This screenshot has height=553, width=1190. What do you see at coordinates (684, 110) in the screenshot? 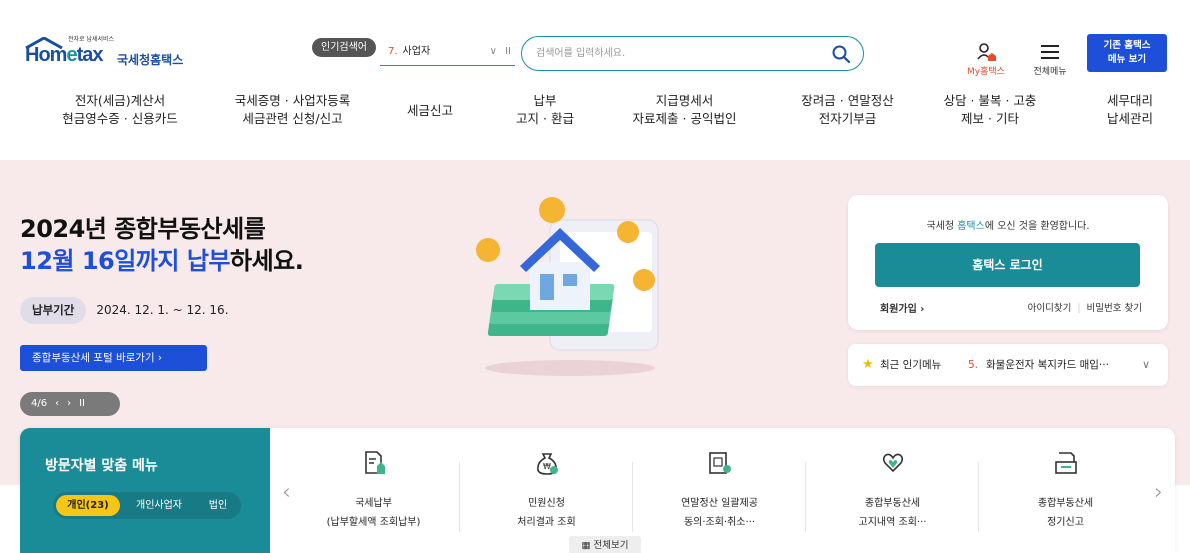
I see `gnb-item-statement: 지급명세서 자료제출 · 공익법인` at bounding box center [684, 110].